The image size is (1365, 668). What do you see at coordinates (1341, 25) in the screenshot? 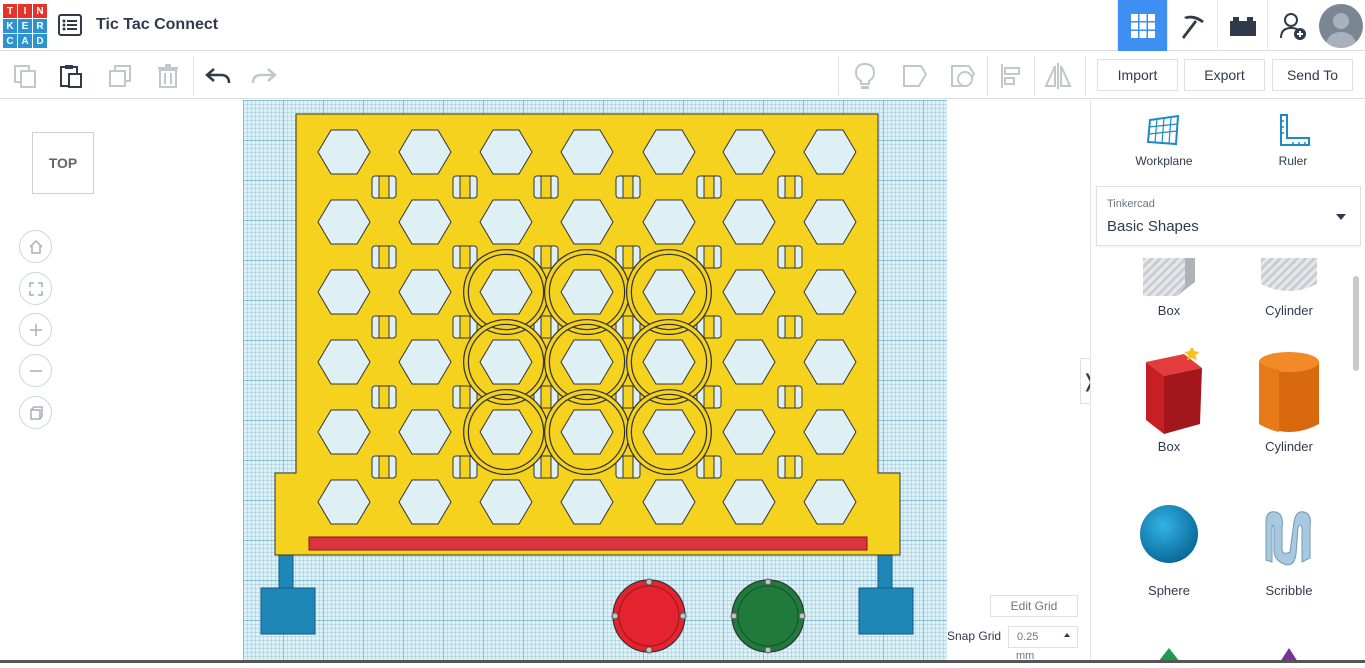
I see `avatar` at bounding box center [1341, 25].